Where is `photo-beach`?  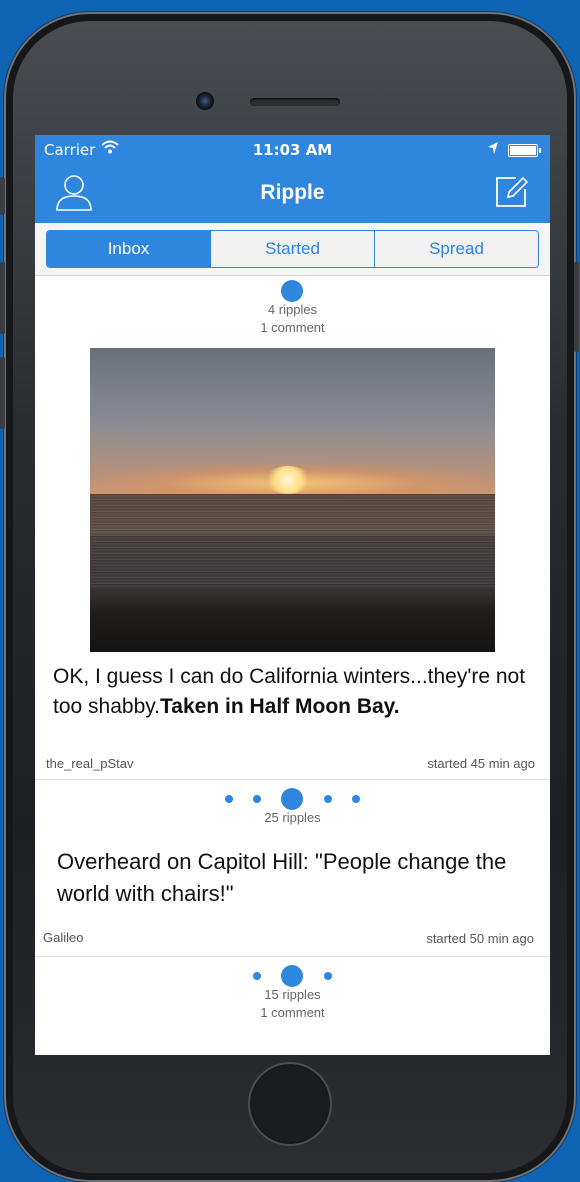
photo-beach is located at coordinates (292, 620).